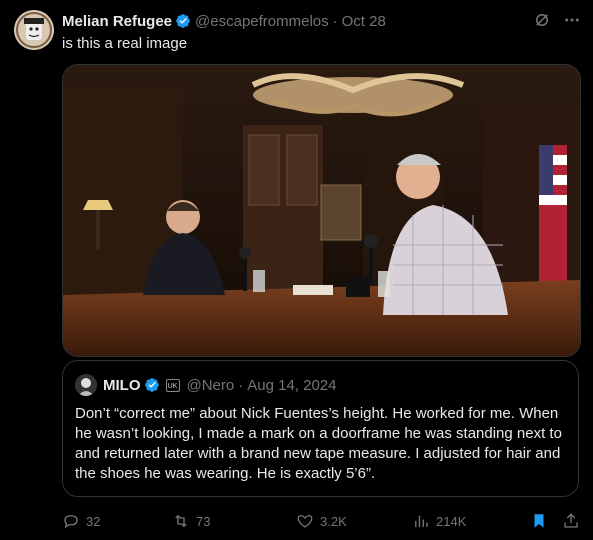 The image size is (593, 540). I want to click on share-button, so click(571, 521).